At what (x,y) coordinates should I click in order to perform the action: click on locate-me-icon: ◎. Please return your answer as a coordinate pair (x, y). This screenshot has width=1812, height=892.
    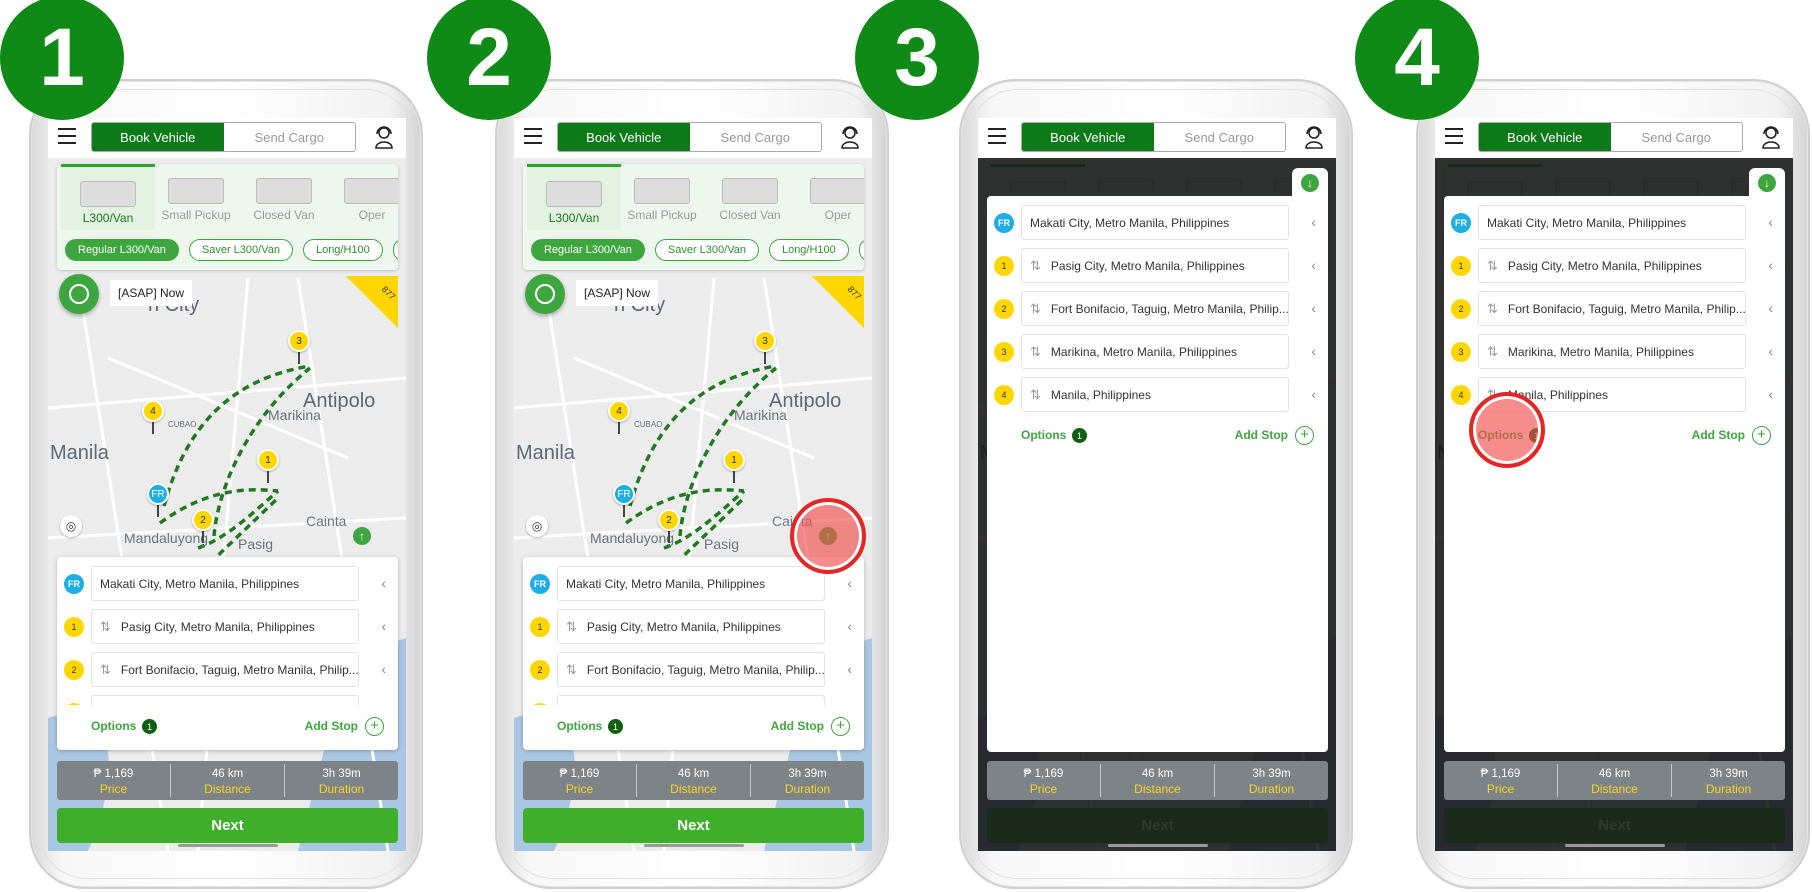
    Looking at the image, I should click on (71, 526).